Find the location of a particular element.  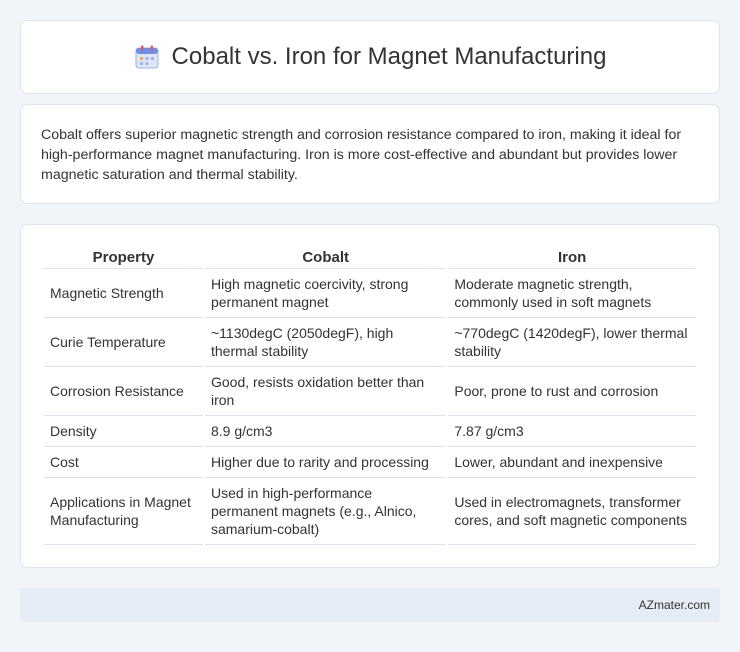

property-cell: Applications in Magnet Manufacturing is located at coordinates (123, 511).